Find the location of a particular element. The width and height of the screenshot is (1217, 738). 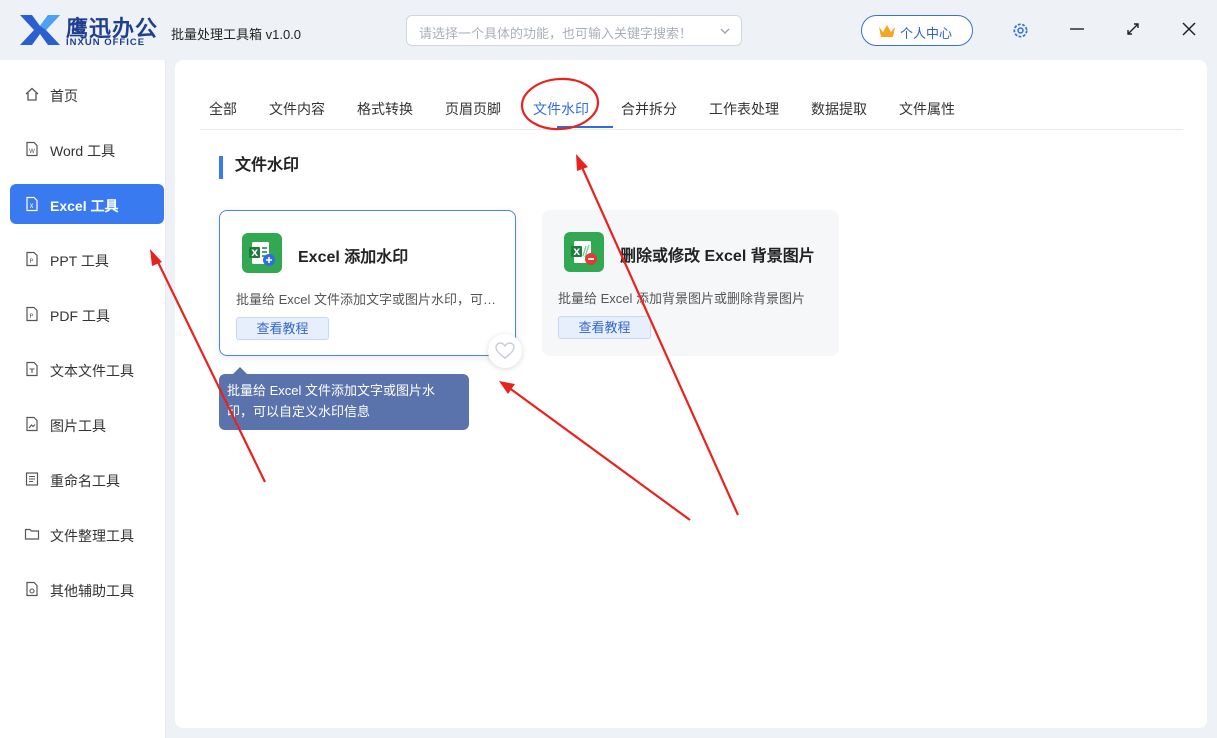

tab-header-footer: 页眉页脚 is located at coordinates (473, 109).